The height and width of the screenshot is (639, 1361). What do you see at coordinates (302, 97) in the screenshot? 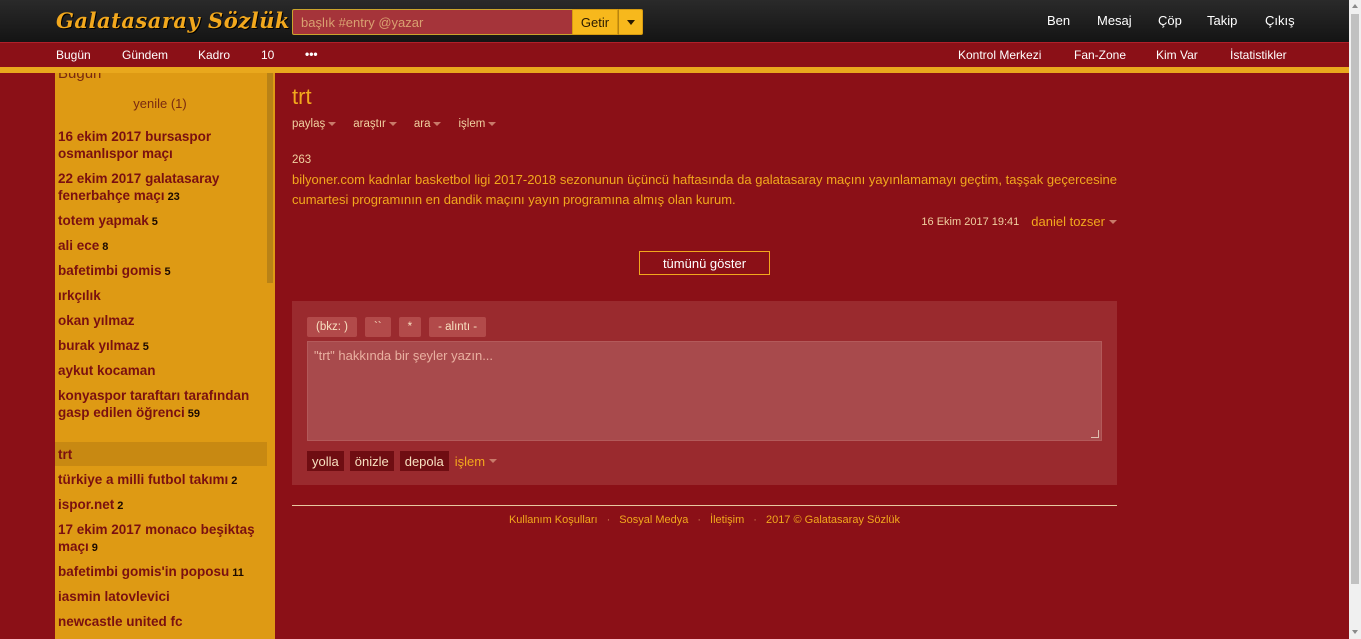
I see `page-title: trt` at bounding box center [302, 97].